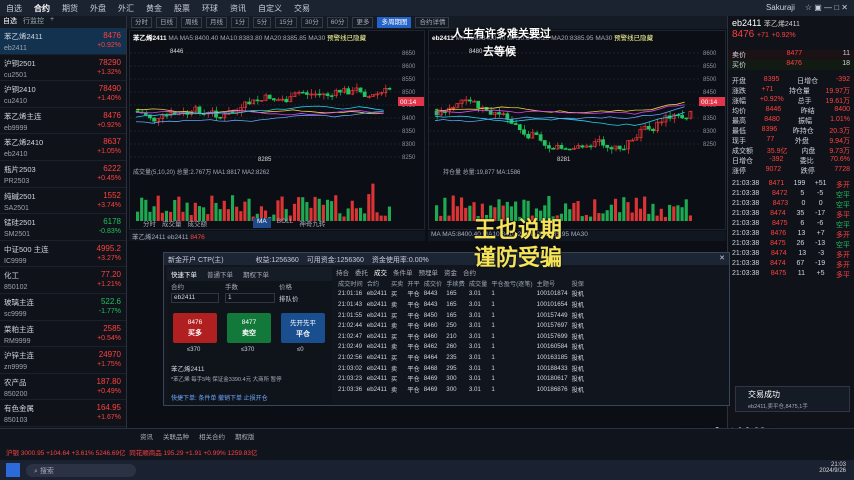  I want to click on tab-boll: BOLL, so click(285, 223).